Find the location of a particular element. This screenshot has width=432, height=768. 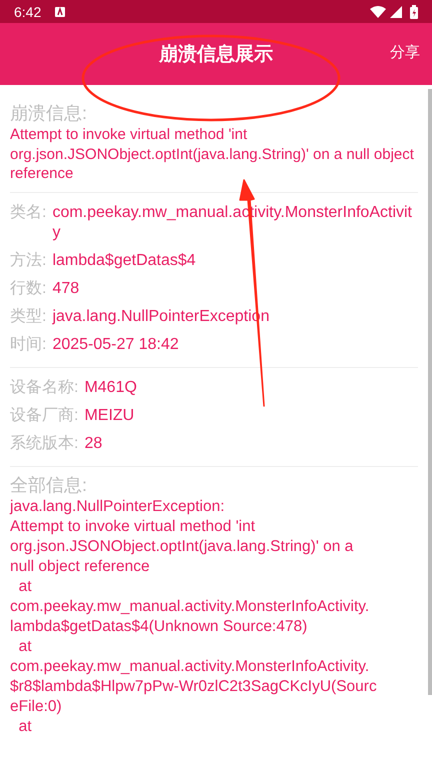

share-button: 分享 is located at coordinates (405, 52).